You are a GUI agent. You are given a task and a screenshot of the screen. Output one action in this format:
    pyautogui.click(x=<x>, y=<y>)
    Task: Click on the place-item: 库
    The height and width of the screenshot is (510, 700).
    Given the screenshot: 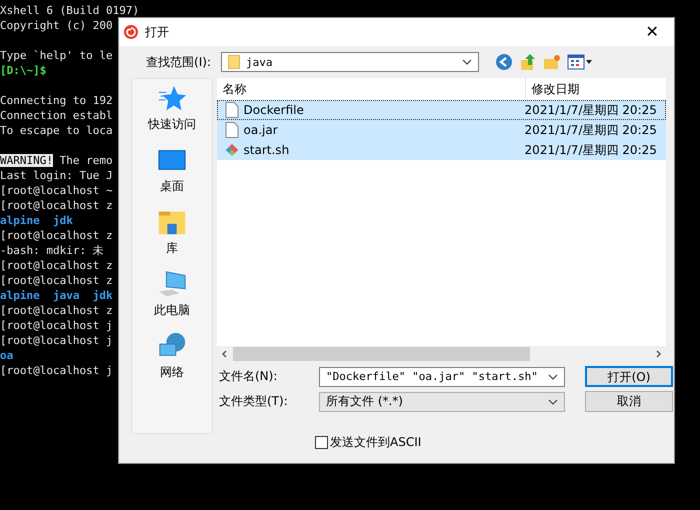 What is the action you would take?
    pyautogui.click(x=171, y=238)
    